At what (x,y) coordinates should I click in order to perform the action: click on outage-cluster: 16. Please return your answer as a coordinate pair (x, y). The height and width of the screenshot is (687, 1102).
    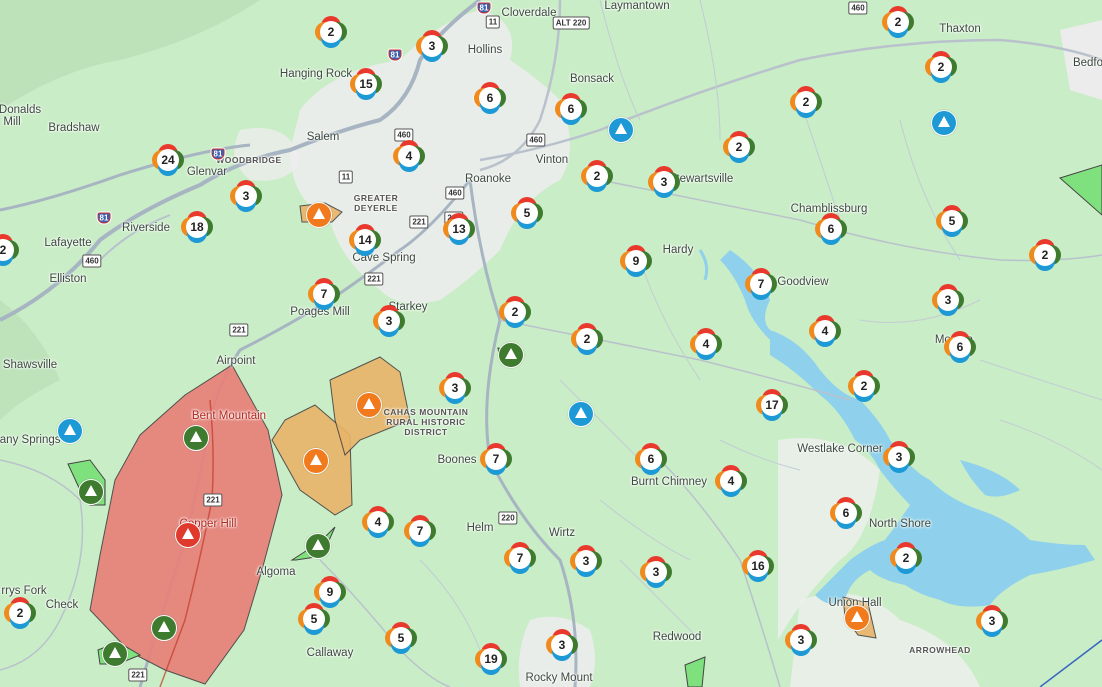
    Looking at the image, I should click on (758, 566).